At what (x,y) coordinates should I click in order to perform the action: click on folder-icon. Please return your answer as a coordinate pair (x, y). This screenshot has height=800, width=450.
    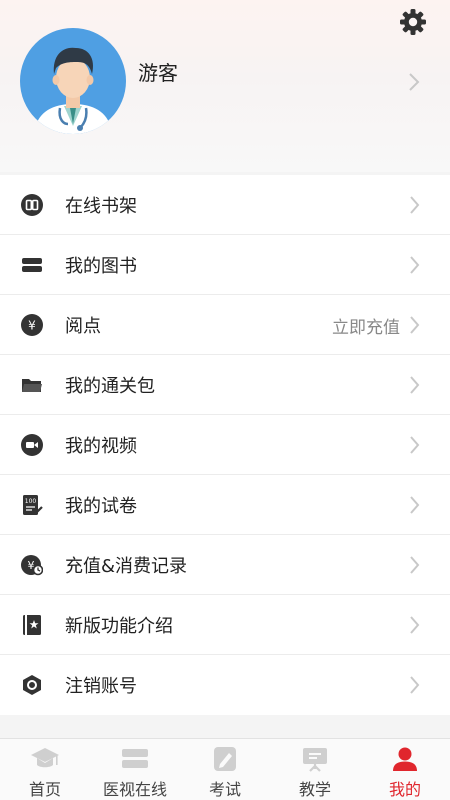
    Looking at the image, I should click on (32, 385).